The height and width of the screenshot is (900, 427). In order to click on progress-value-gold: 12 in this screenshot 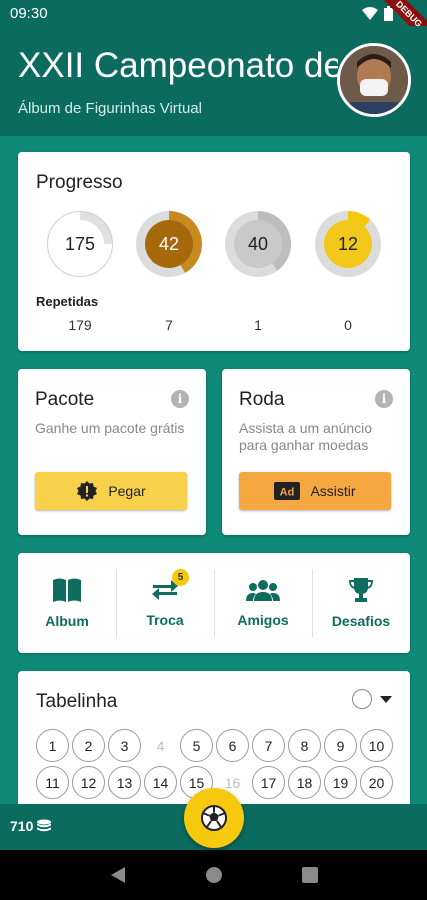, I will do `click(348, 244)`.